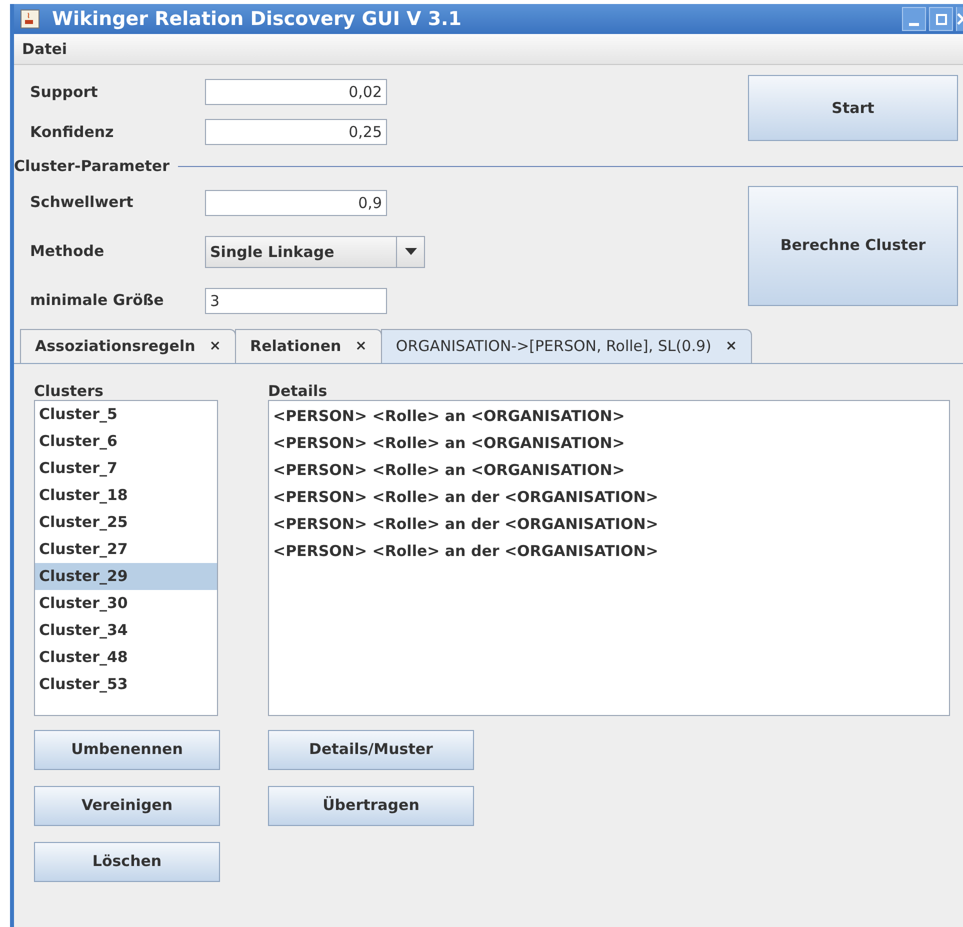  Describe the element at coordinates (296, 132) in the screenshot. I see `number-field: 0,25` at that location.